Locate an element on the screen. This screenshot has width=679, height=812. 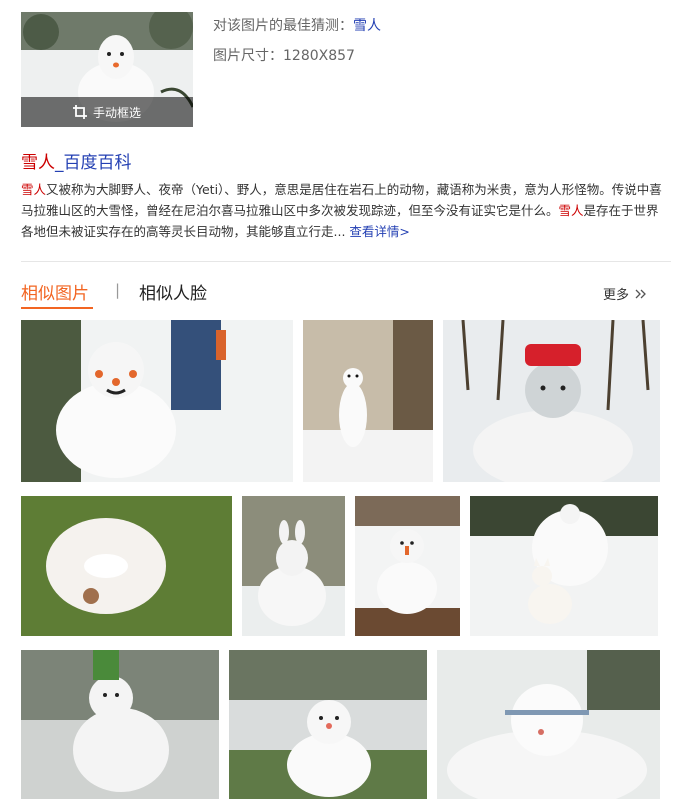
snowman-bottle-photo is located at coordinates (120, 724).